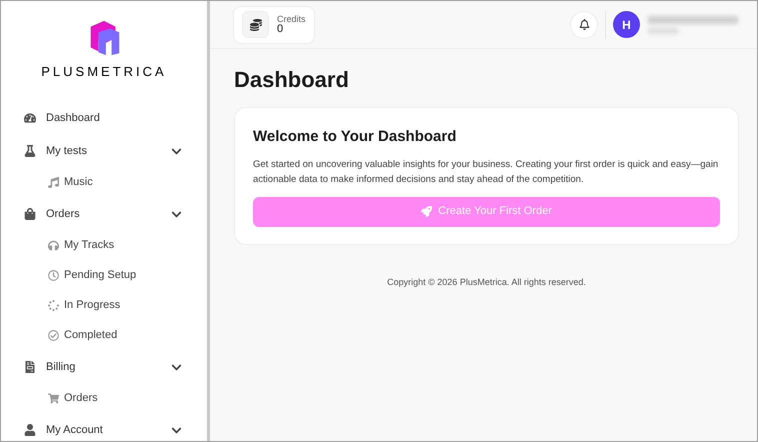 This screenshot has height=442, width=758. Describe the element at coordinates (30, 118) in the screenshot. I see `gauge-icon` at that location.